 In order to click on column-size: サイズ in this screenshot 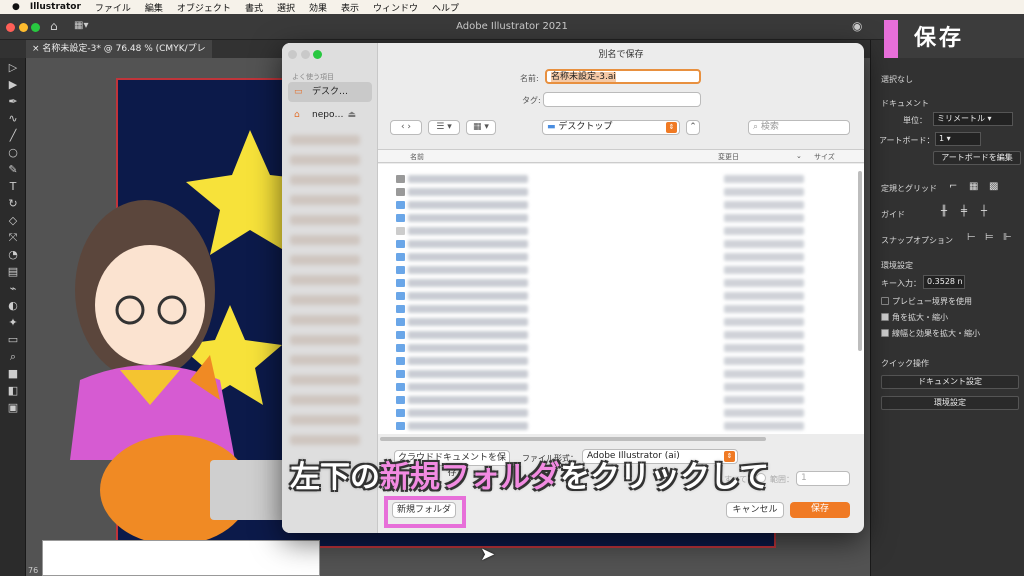, I will do `click(824, 157)`.